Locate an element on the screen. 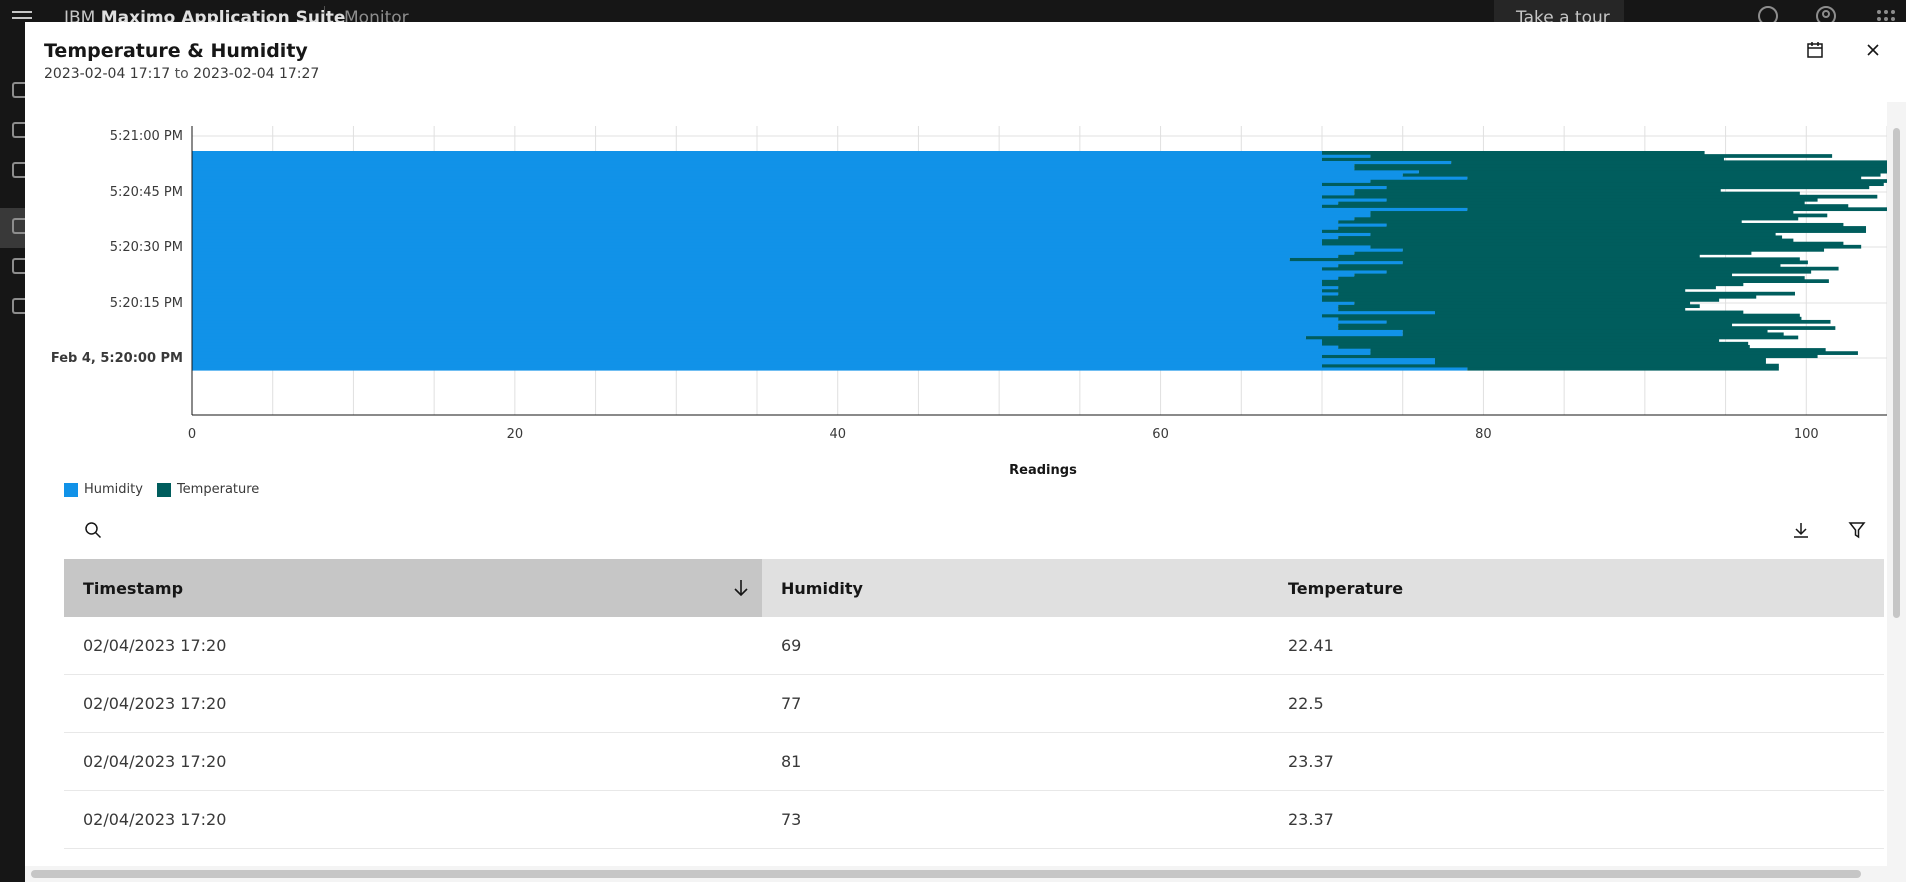 The height and width of the screenshot is (882, 1906). table-row: 02/04/2023 17:20 81 23.37 is located at coordinates (974, 762).